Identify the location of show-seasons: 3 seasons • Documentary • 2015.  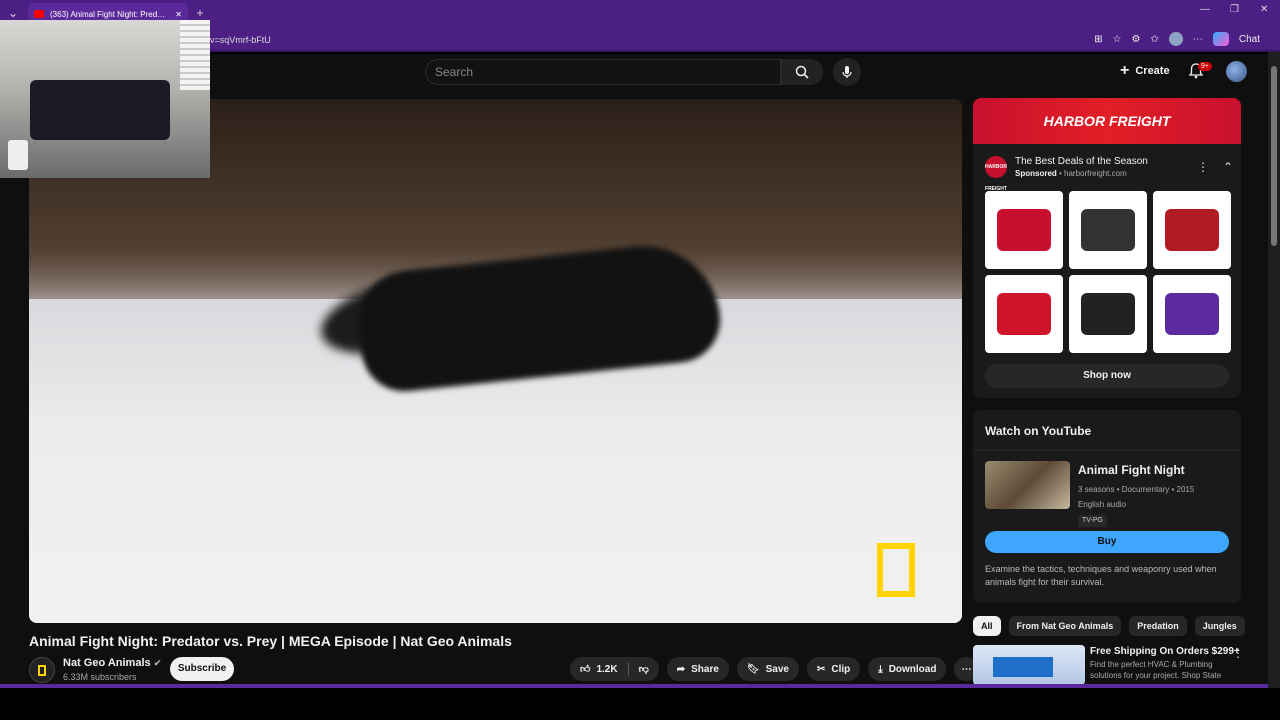
(1136, 489).